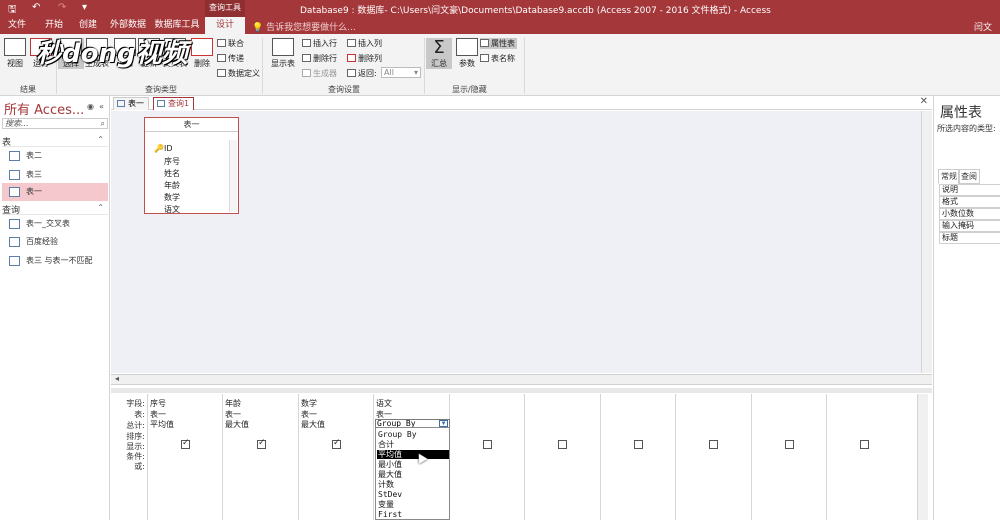 The height and width of the screenshot is (520, 1000). I want to click on tab-home: 开始, so click(54, 25).